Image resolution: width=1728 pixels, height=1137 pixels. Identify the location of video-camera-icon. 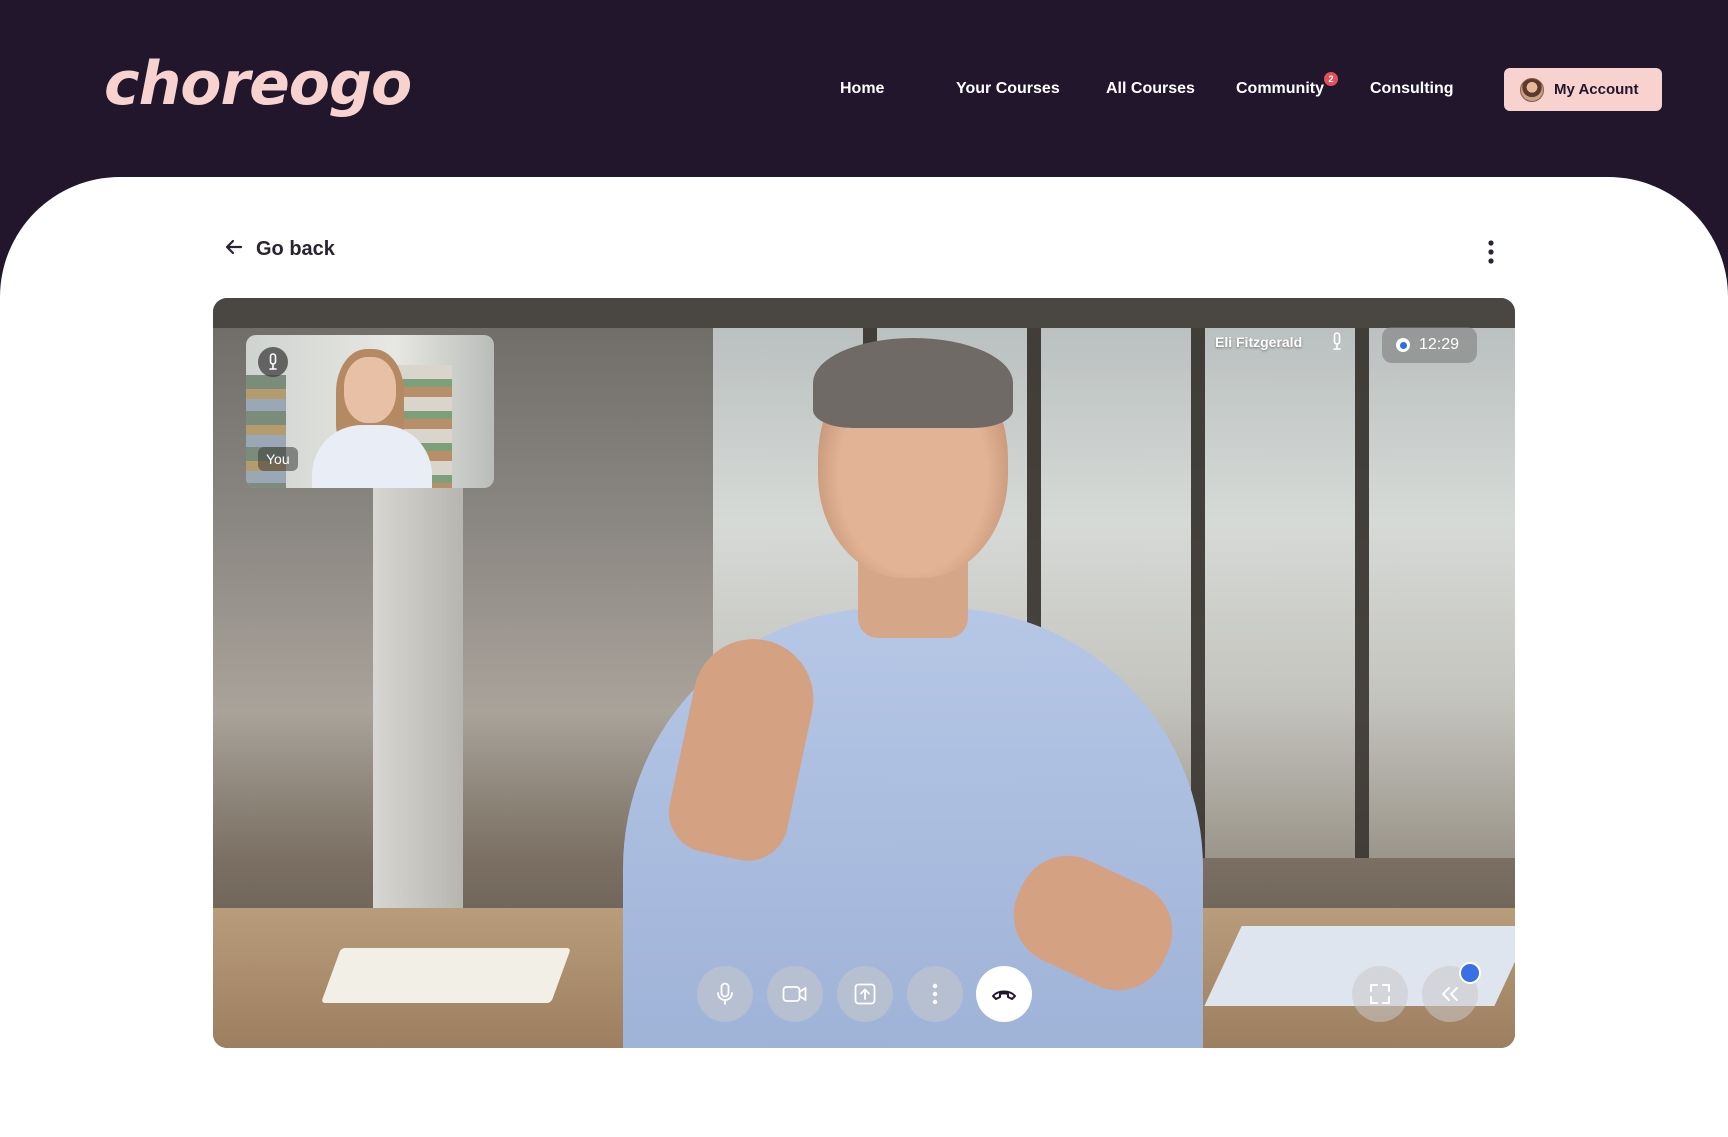
(794, 994).